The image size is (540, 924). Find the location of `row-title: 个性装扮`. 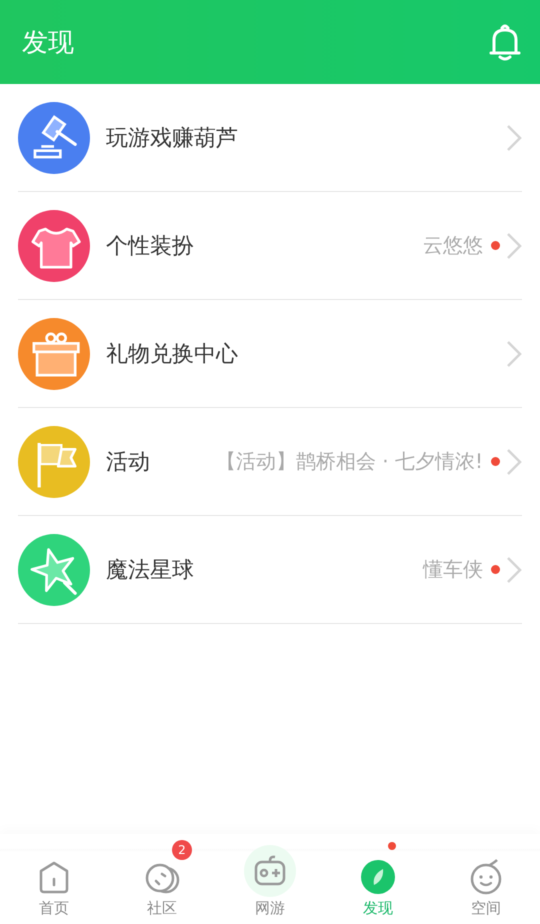

row-title: 个性装扮 is located at coordinates (150, 246).